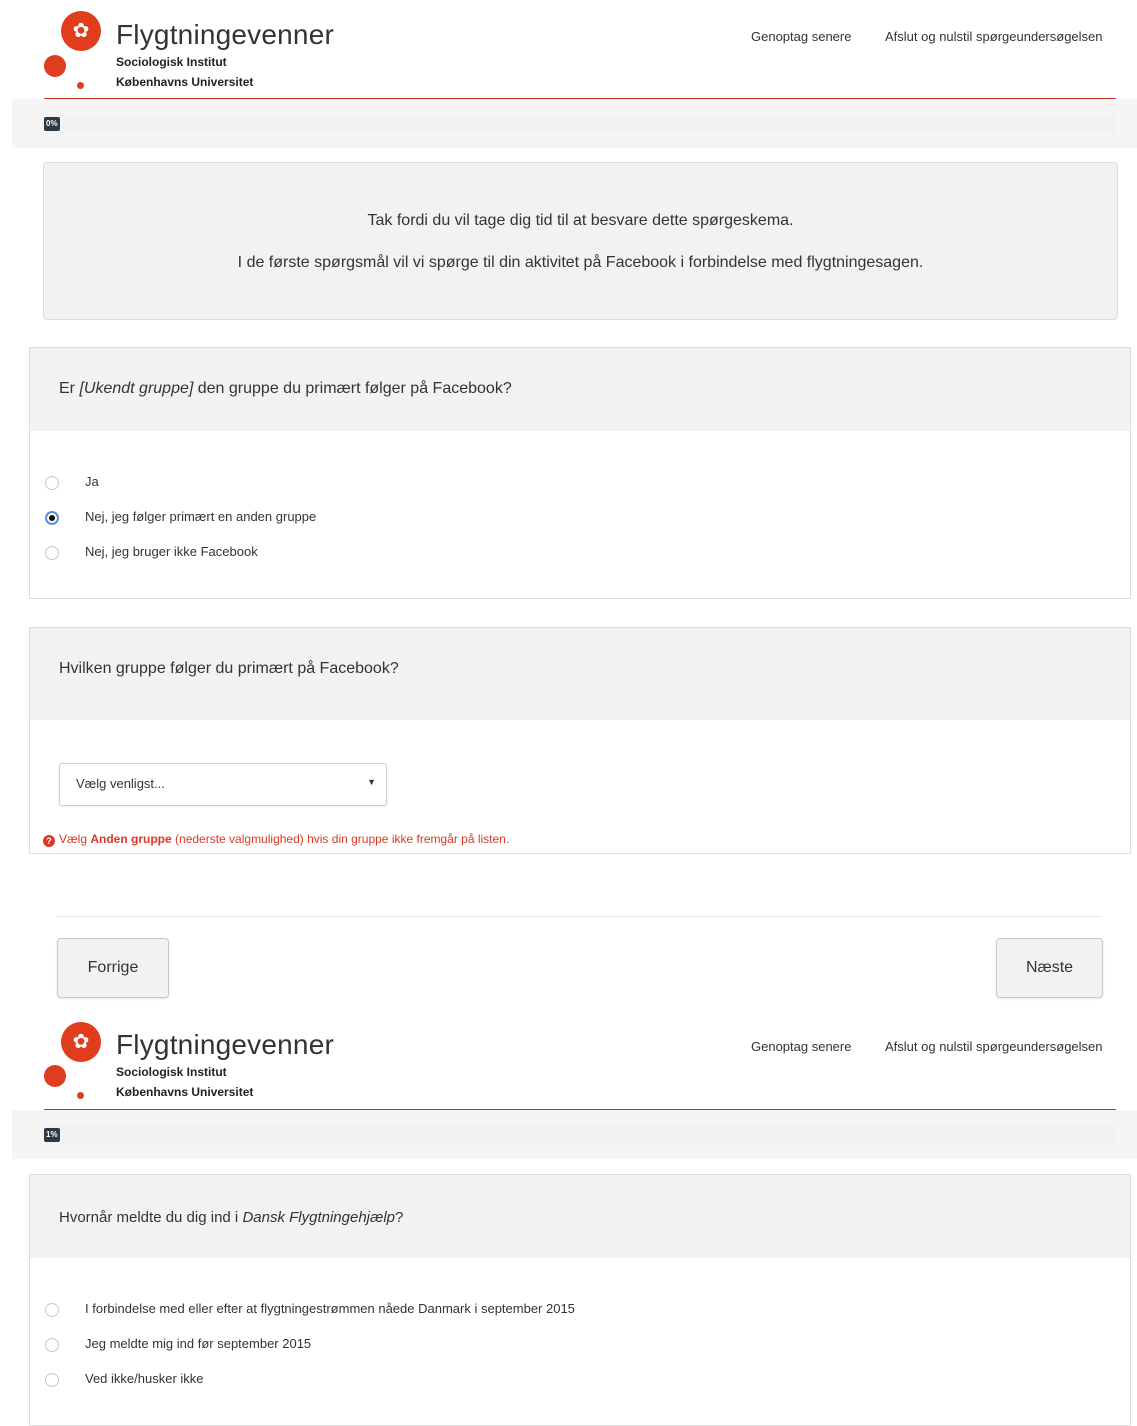 The image size is (1137, 1426). Describe the element at coordinates (223, 784) in the screenshot. I see `group-select: Vælg venligst... ▼` at that location.